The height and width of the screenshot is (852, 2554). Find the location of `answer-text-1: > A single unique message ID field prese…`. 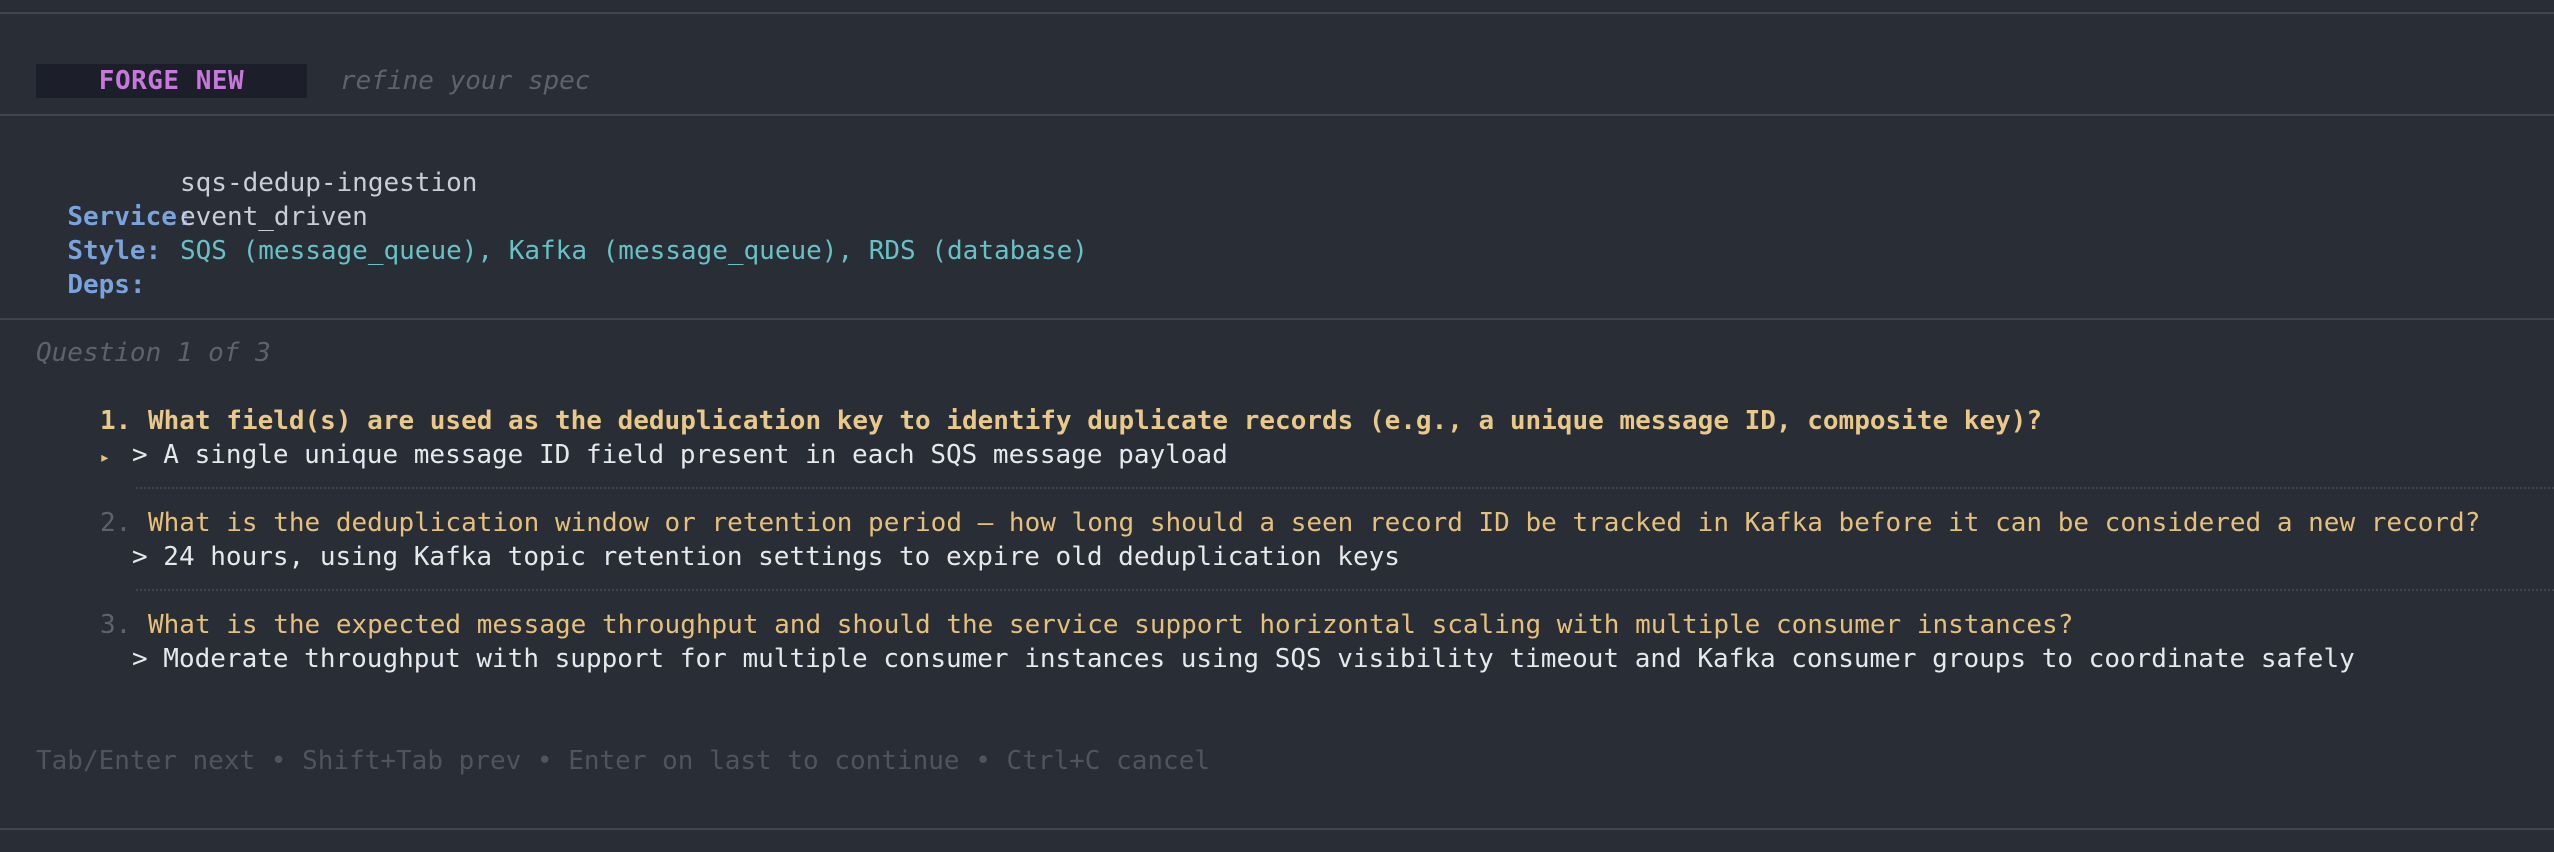

answer-text-1: > A single unique message ID field prese… is located at coordinates (680, 455).